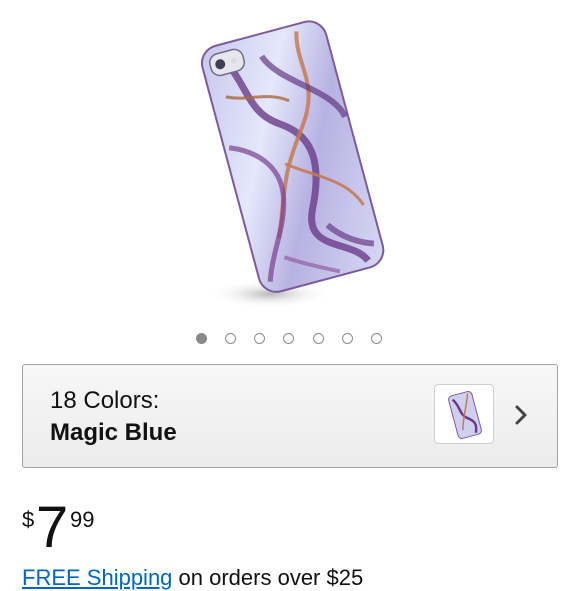  I want to click on marble-phone-case-thumbnail-icon, so click(465, 415).